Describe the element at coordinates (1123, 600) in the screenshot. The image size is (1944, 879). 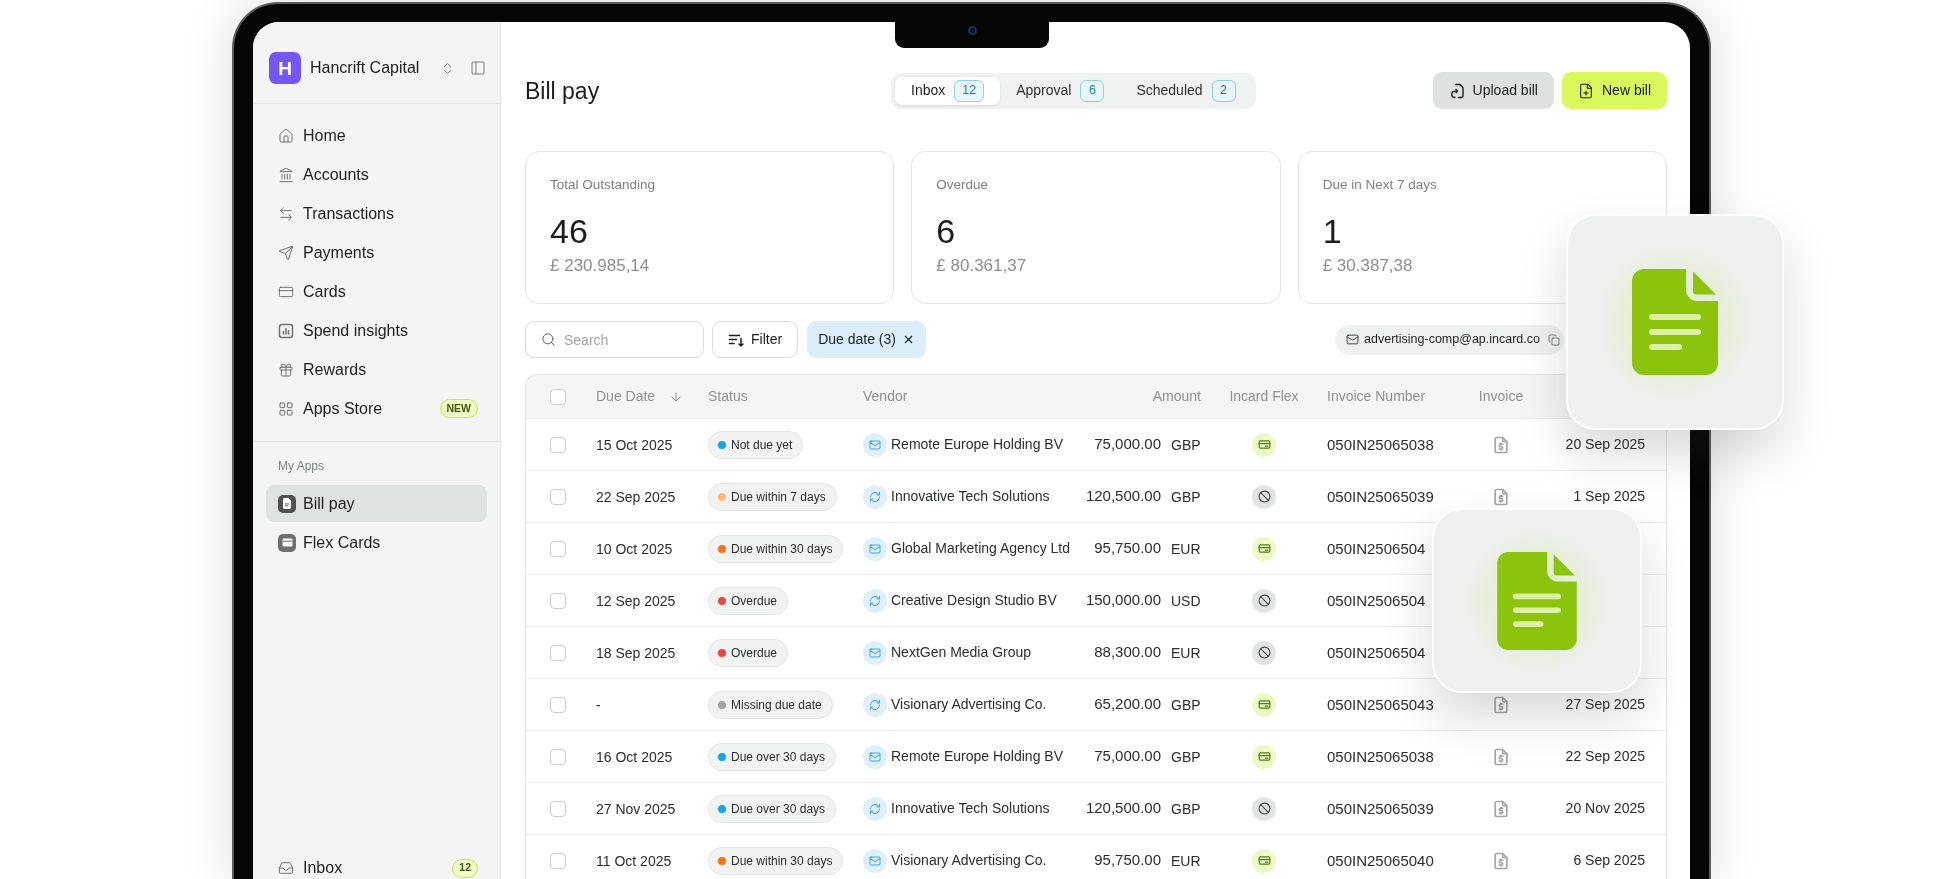
I see `amount: 150,000.00` at that location.